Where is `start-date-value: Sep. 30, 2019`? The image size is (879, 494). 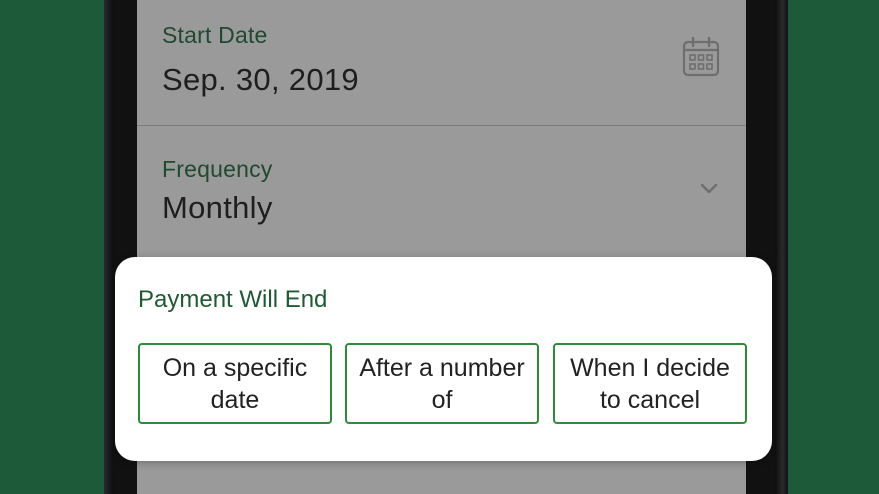
start-date-value: Sep. 30, 2019 is located at coordinates (260, 79).